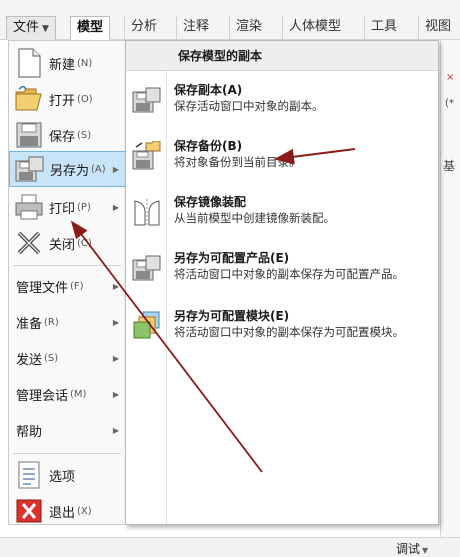 Image resolution: width=460 pixels, height=557 pixels. What do you see at coordinates (62, 513) in the screenshot?
I see `menu-item-label: 退出` at bounding box center [62, 513].